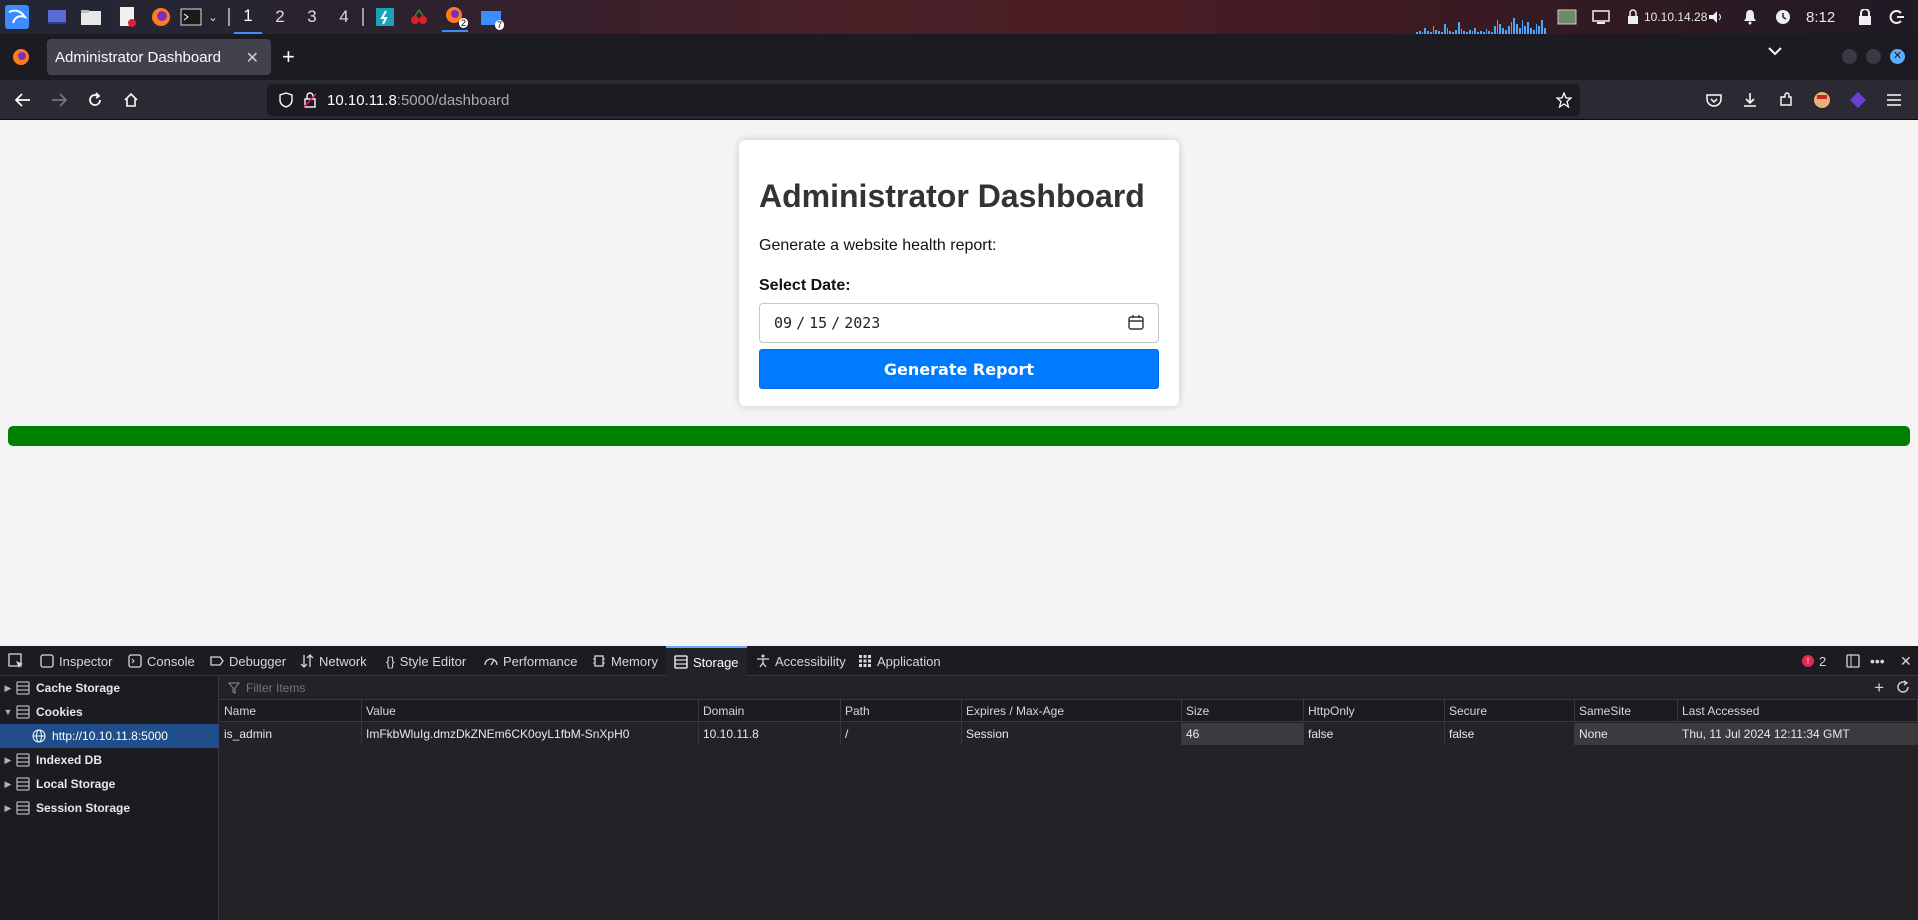  I want to click on tab-console: Console, so click(161, 661).